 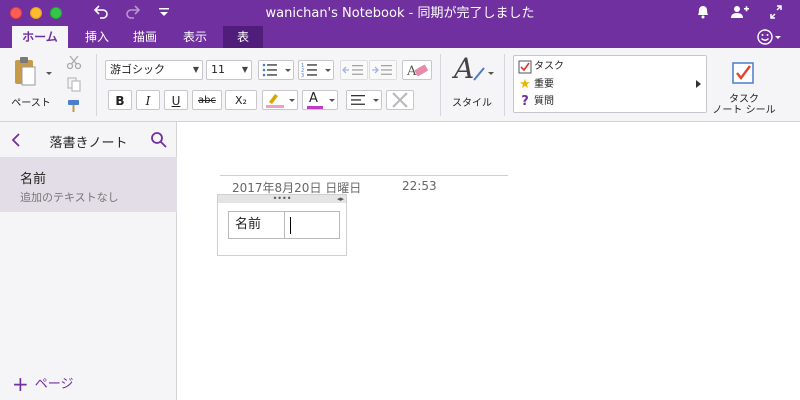 I want to click on align-left-icon, so click(x=365, y=100).